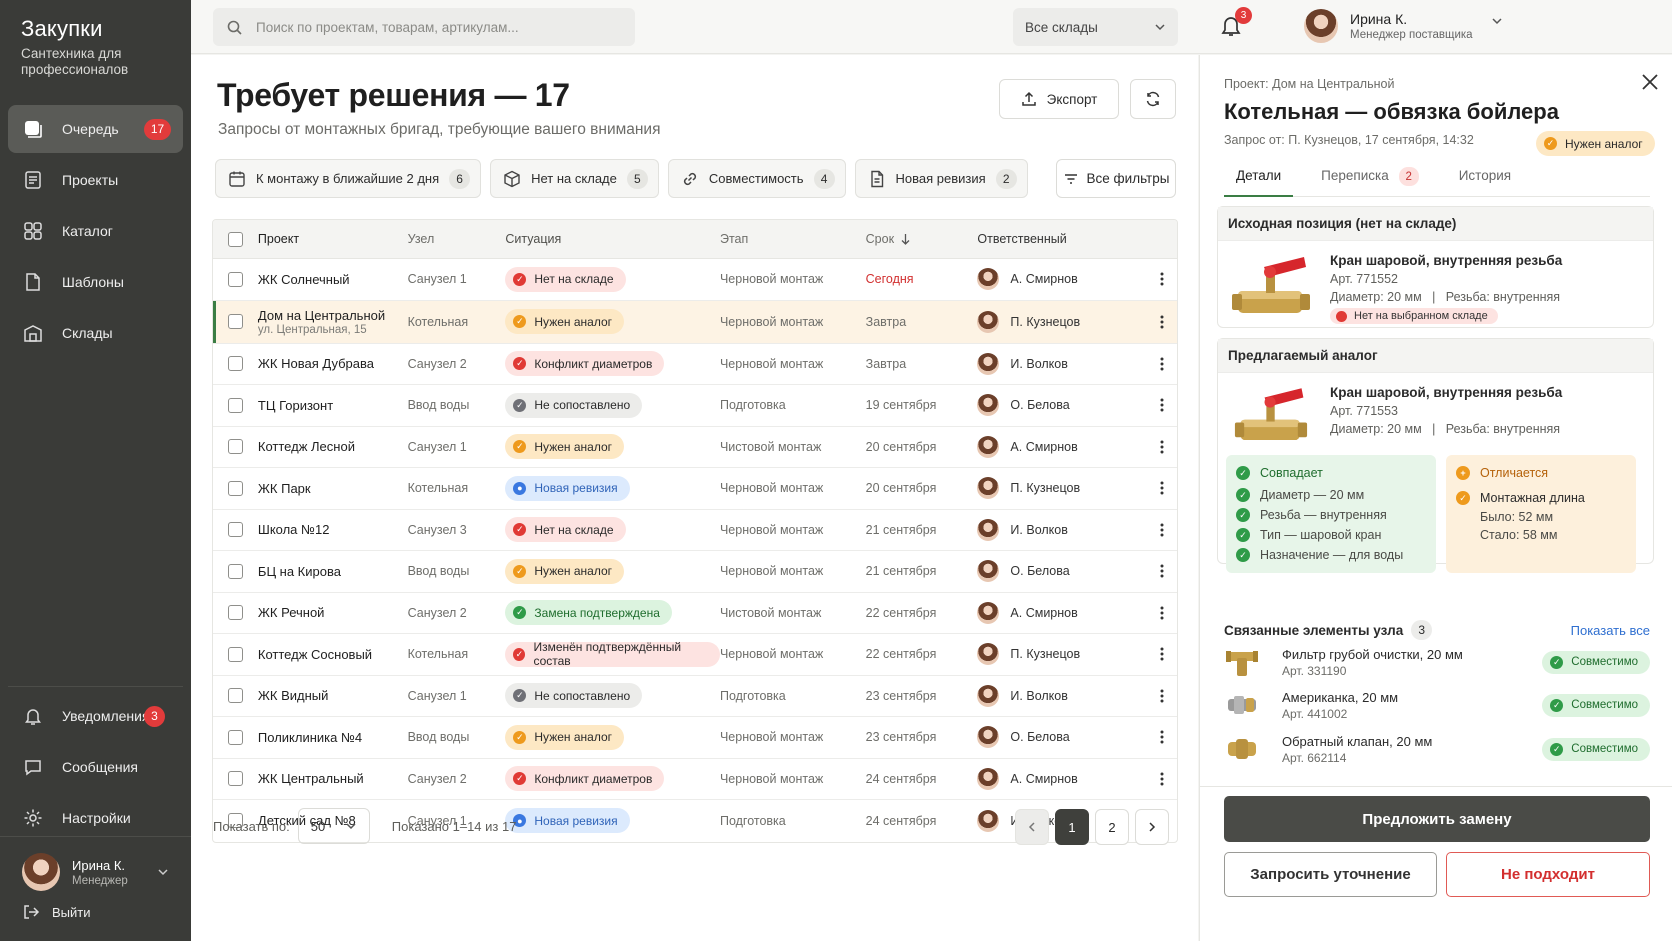  What do you see at coordinates (1236, 22) in the screenshot?
I see `notifications-button: 3` at bounding box center [1236, 22].